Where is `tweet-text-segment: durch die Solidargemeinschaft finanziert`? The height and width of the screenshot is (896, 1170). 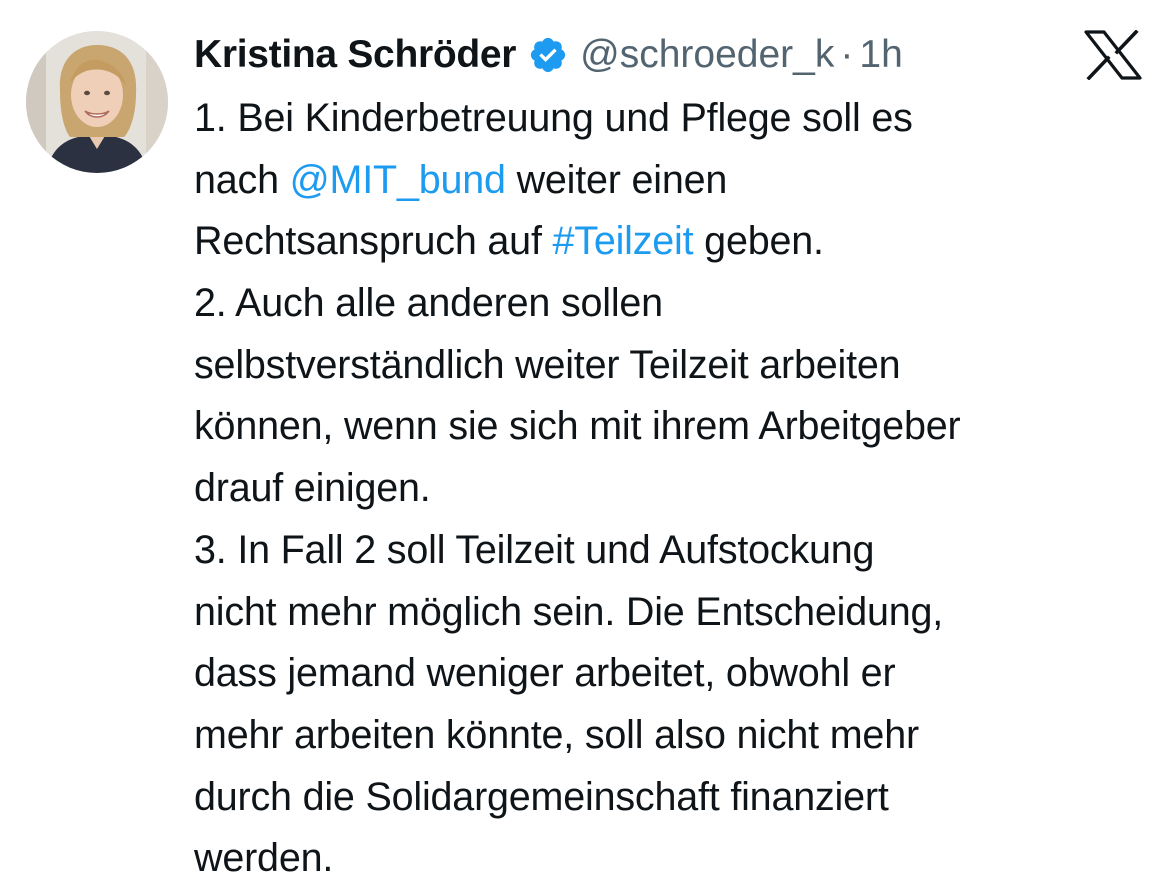 tweet-text-segment: durch die Solidargemeinschaft finanziert is located at coordinates (541, 796).